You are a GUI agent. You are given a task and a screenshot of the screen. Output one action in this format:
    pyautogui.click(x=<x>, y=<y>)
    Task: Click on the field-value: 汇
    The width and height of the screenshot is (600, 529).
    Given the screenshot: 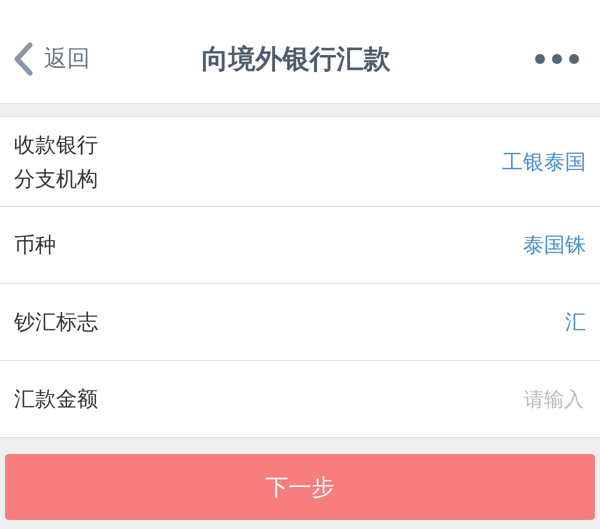 What is the action you would take?
    pyautogui.click(x=575, y=322)
    